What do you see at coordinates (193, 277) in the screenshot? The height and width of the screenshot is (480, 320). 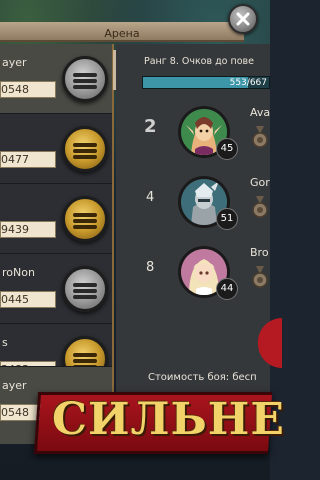 I see `opponent-card: 8 44 Bro` at bounding box center [193, 277].